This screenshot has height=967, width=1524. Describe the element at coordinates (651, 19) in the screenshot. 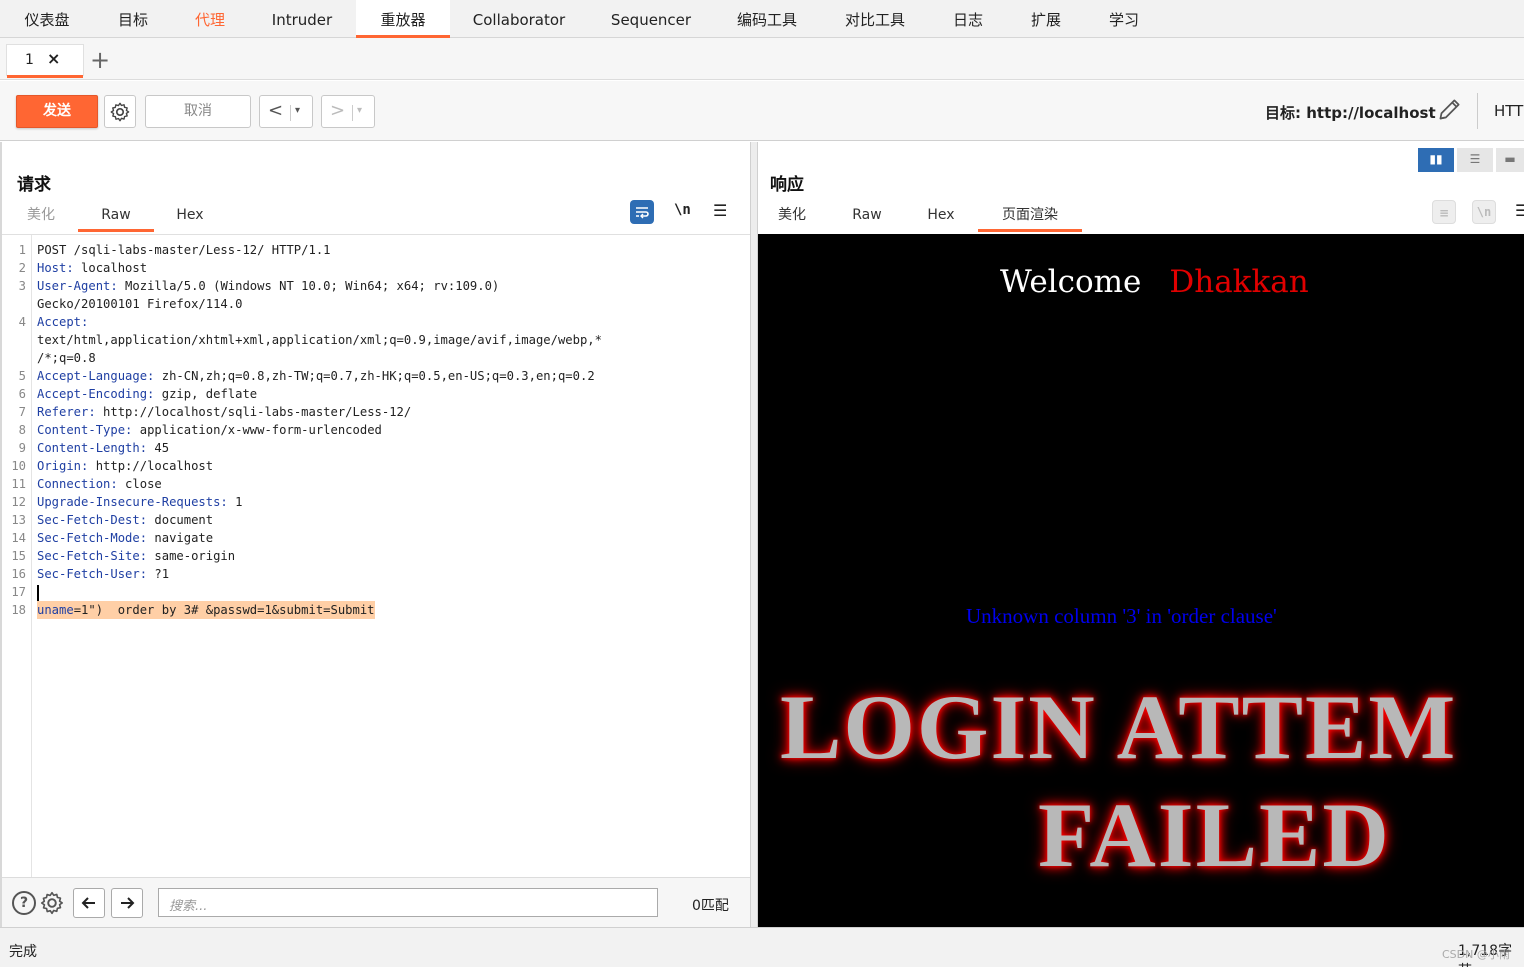

I see `menu-sequencer: Sequencer` at that location.